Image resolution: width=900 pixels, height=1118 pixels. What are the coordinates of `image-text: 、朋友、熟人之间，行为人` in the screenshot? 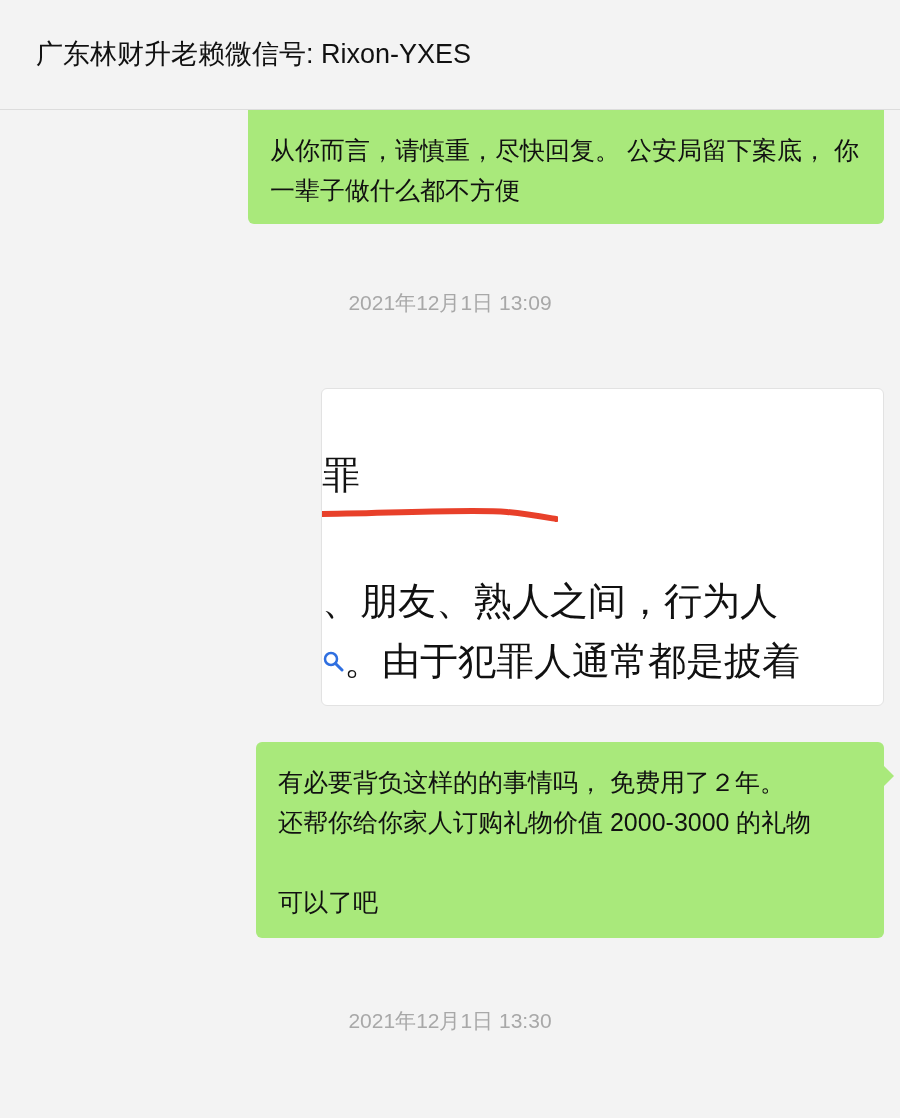 It's located at (550, 601).